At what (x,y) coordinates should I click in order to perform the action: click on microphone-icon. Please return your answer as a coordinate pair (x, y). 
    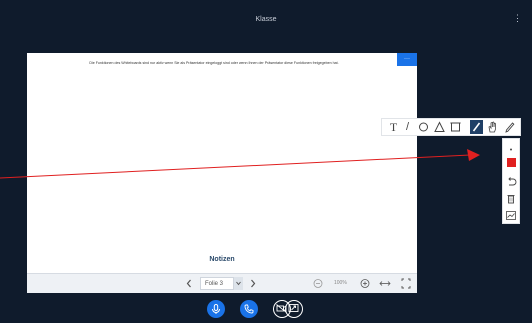
    Looking at the image, I should click on (216, 309).